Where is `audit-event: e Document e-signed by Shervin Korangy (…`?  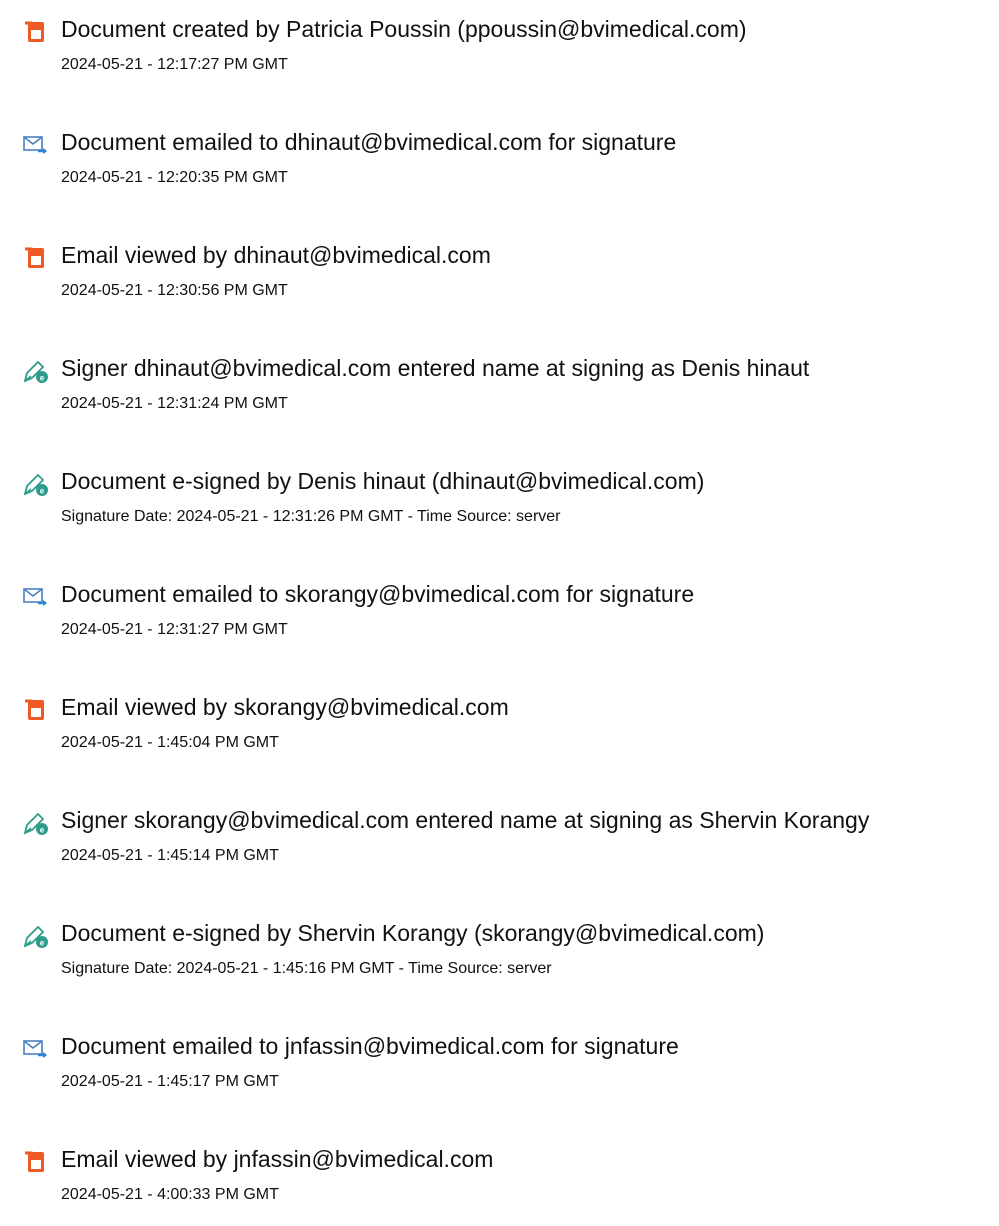 audit-event: e Document e-signed by Shervin Korangy (… is located at coordinates (499, 958).